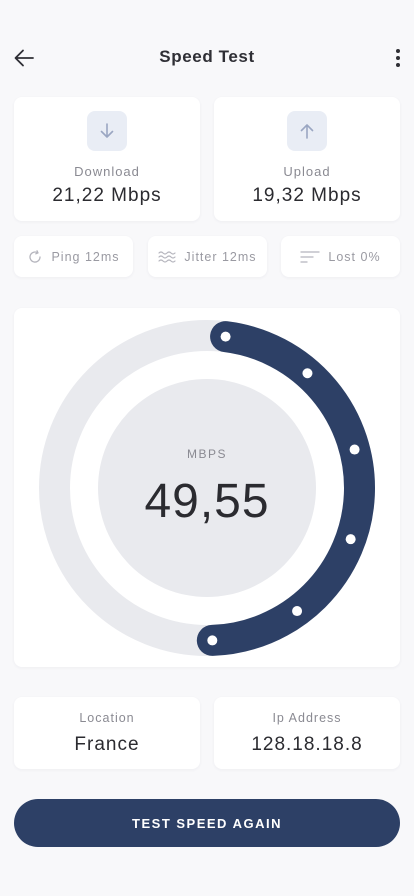  What do you see at coordinates (307, 744) in the screenshot?
I see `ip-address-value: 128.18.18.8` at bounding box center [307, 744].